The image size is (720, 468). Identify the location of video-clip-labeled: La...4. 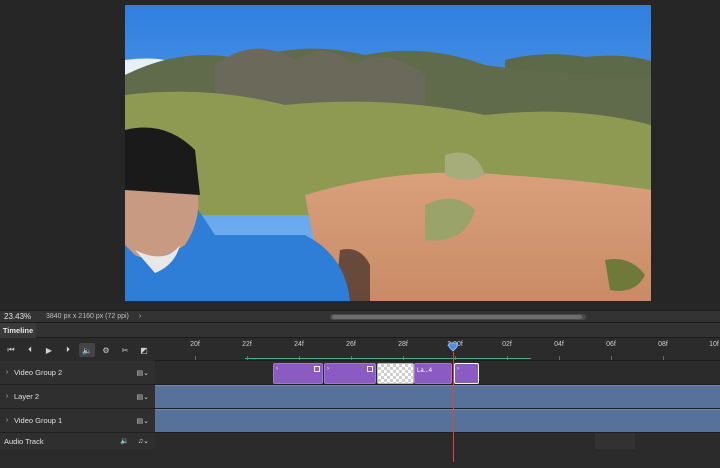
(433, 373).